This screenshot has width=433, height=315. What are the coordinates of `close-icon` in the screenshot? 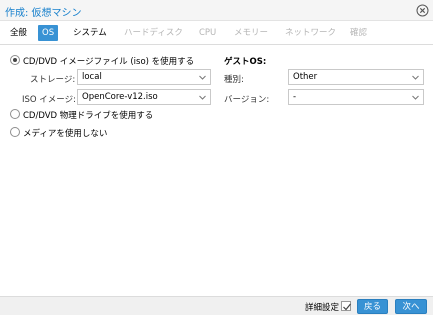 It's located at (422, 10).